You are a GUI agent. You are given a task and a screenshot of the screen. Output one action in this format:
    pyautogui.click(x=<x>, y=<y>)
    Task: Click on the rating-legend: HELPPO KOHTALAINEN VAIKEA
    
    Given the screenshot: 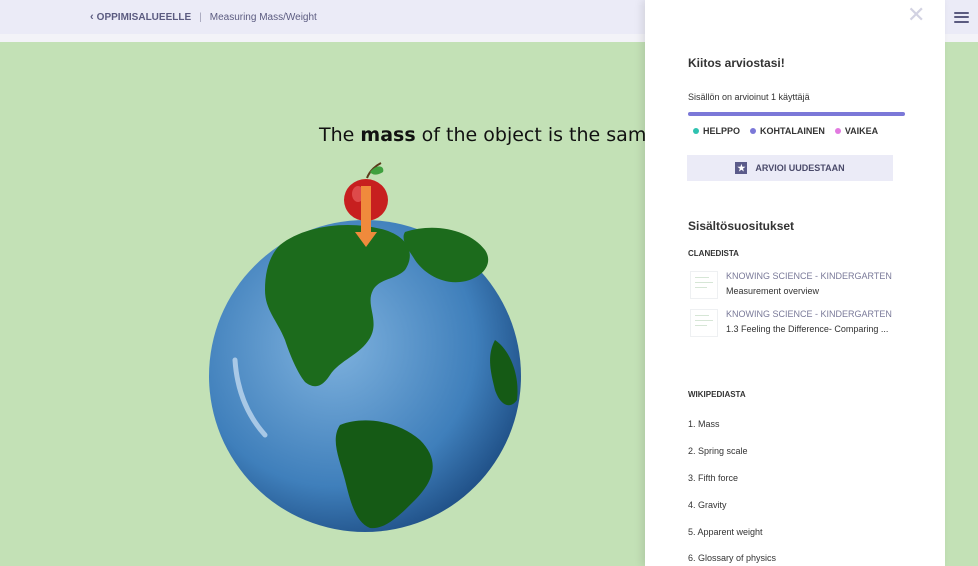 What is the action you would take?
    pyautogui.click(x=790, y=131)
    